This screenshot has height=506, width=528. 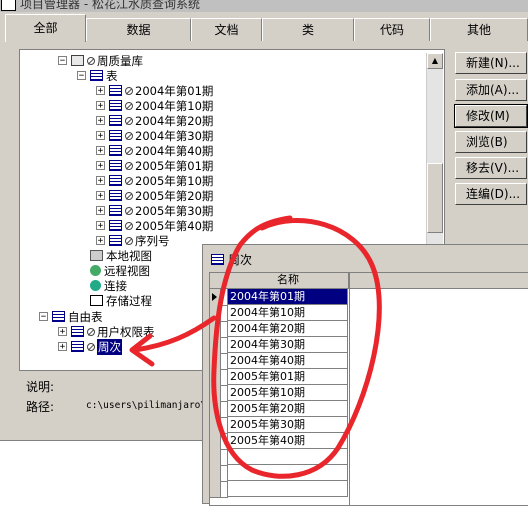 What do you see at coordinates (71, 316) in the screenshot?
I see `tree-free-tables: − 自由表` at bounding box center [71, 316].